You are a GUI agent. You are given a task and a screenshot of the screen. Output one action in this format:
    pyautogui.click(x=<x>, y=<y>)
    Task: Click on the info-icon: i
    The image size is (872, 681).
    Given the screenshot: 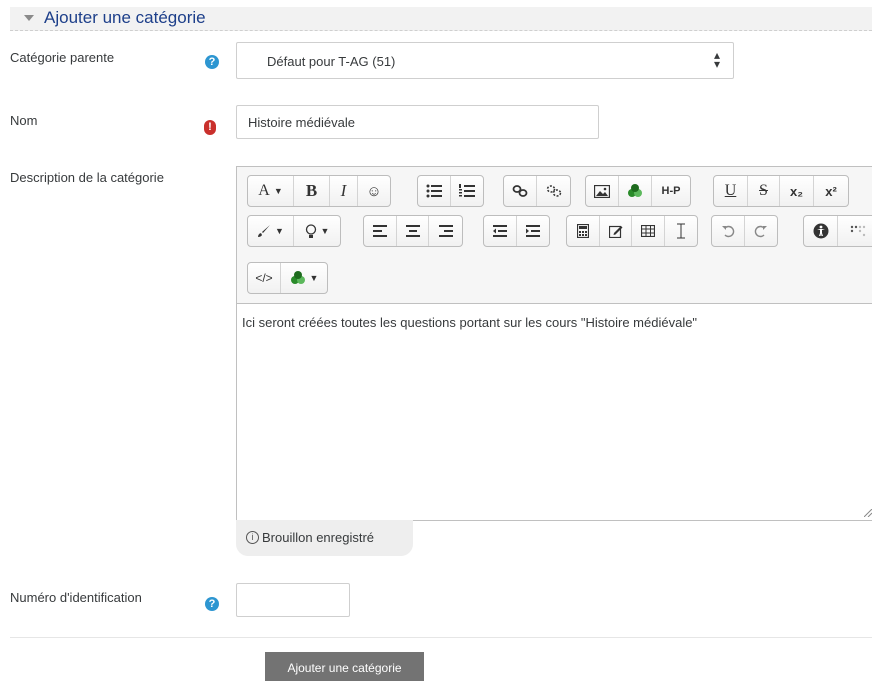 What is the action you would take?
    pyautogui.click(x=252, y=537)
    